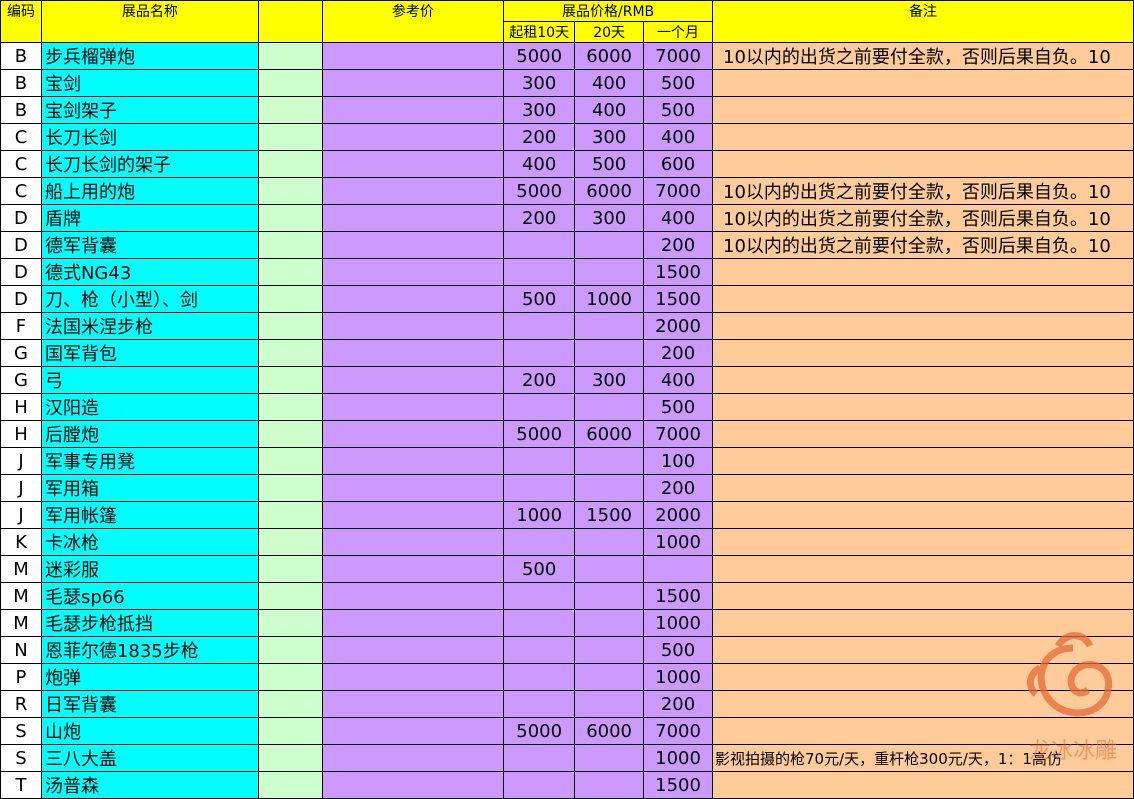  Describe the element at coordinates (21, 542) in the screenshot. I see `code-cell: K` at that location.